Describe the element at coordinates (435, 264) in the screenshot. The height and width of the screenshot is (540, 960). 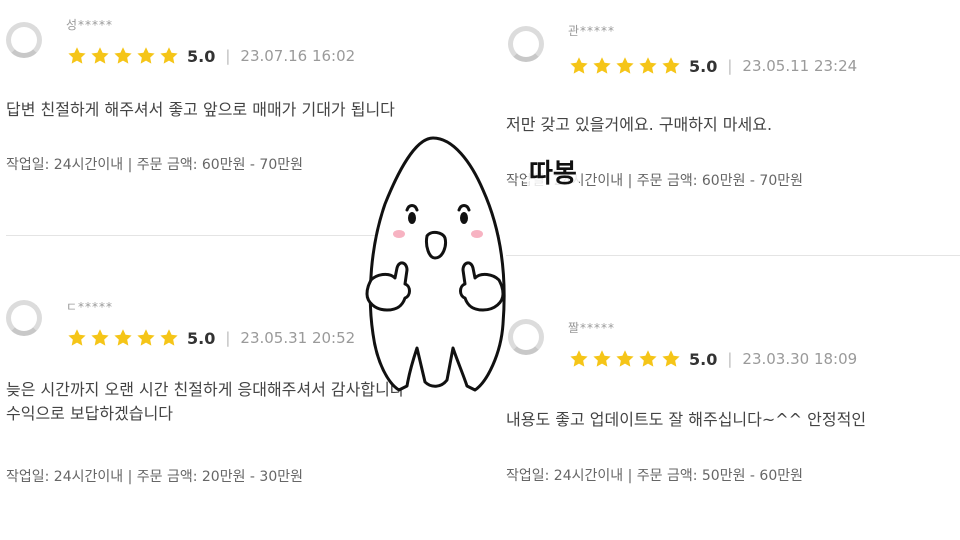
I see `rice-grain-thumbs-up-icon` at that location.